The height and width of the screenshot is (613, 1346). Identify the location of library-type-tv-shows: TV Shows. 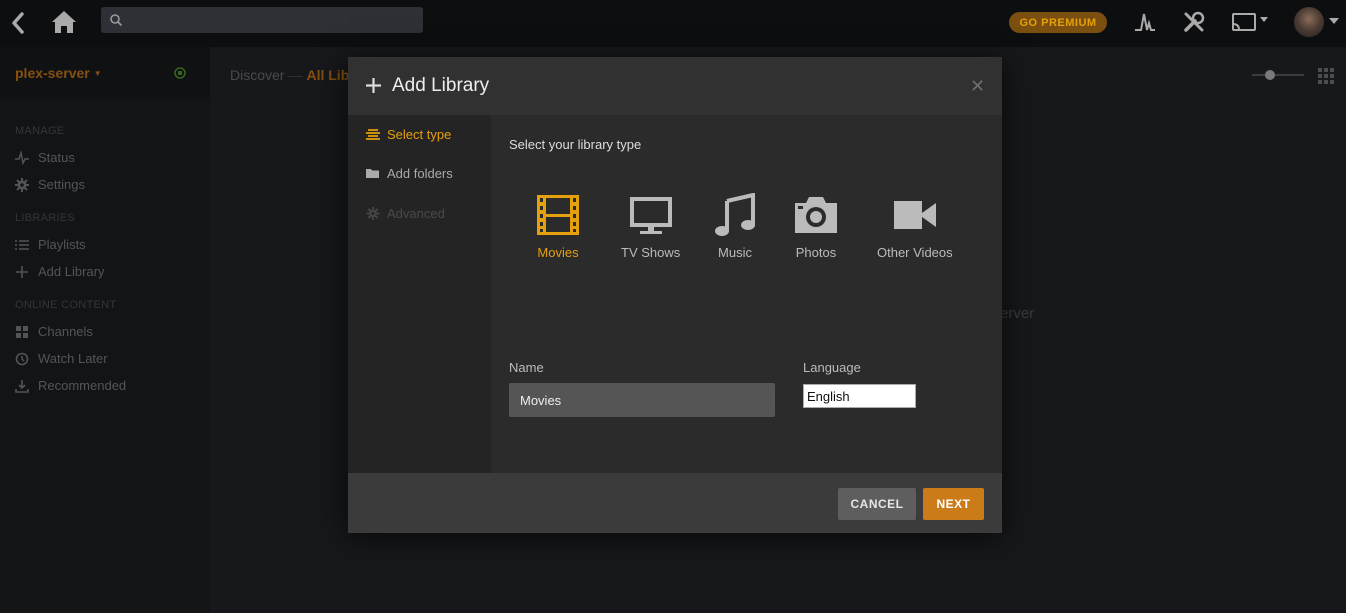
(650, 226).